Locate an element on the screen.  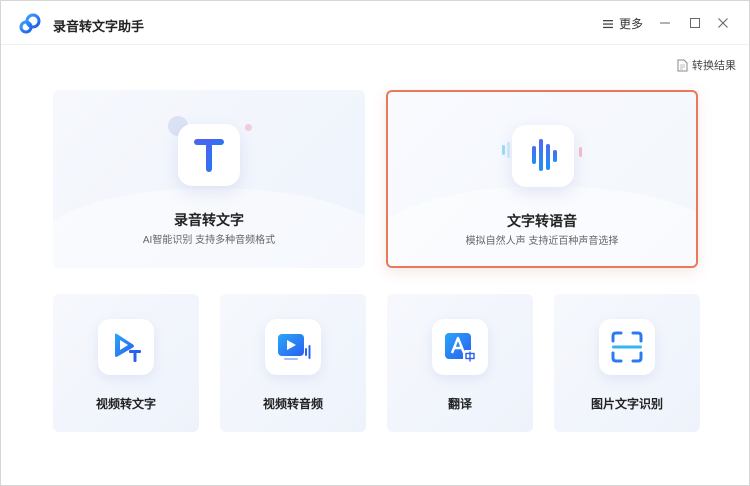
more-label: 更多 is located at coordinates (631, 24).